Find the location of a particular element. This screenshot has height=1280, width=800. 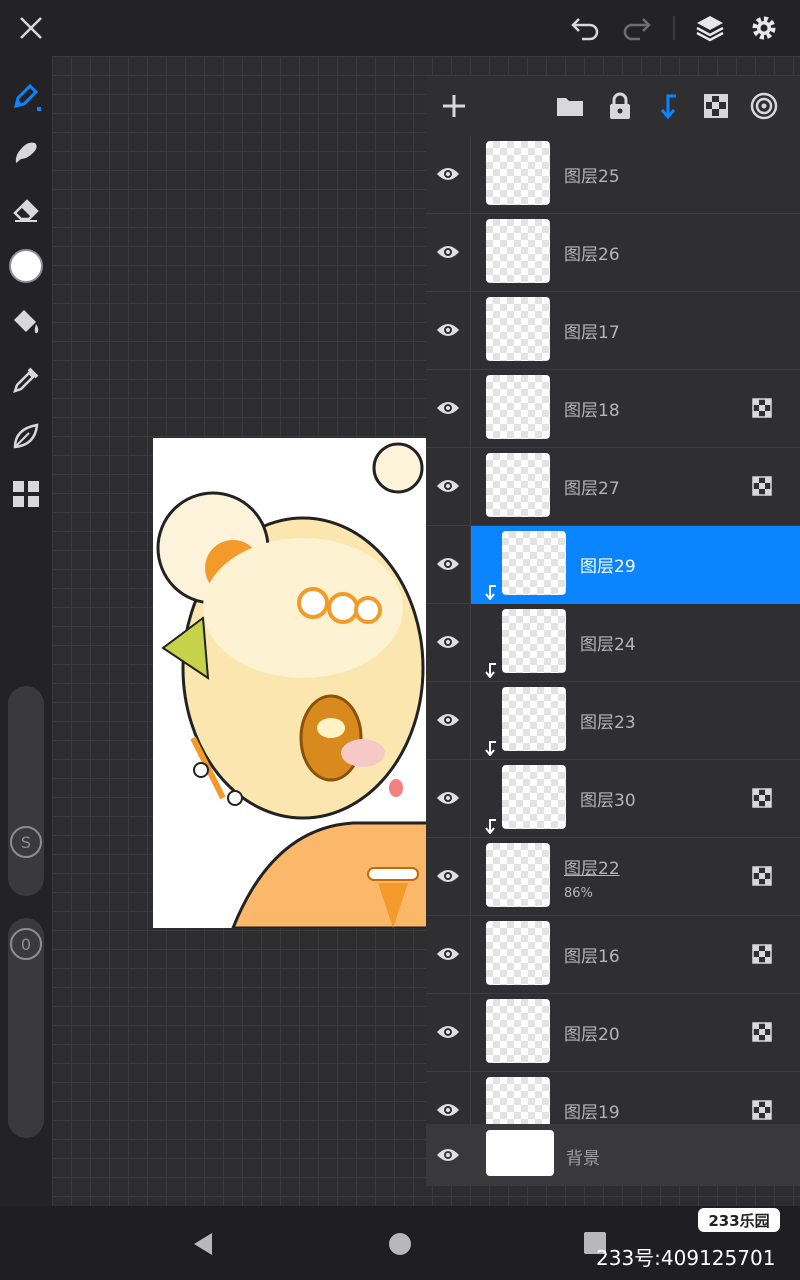

brush-size-knob: S is located at coordinates (26, 842).